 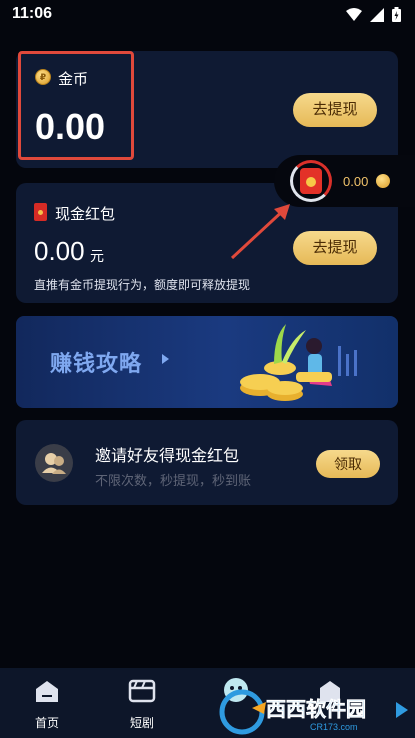 What do you see at coordinates (260, 232) in the screenshot?
I see `annotation-arrow-icon` at bounding box center [260, 232].